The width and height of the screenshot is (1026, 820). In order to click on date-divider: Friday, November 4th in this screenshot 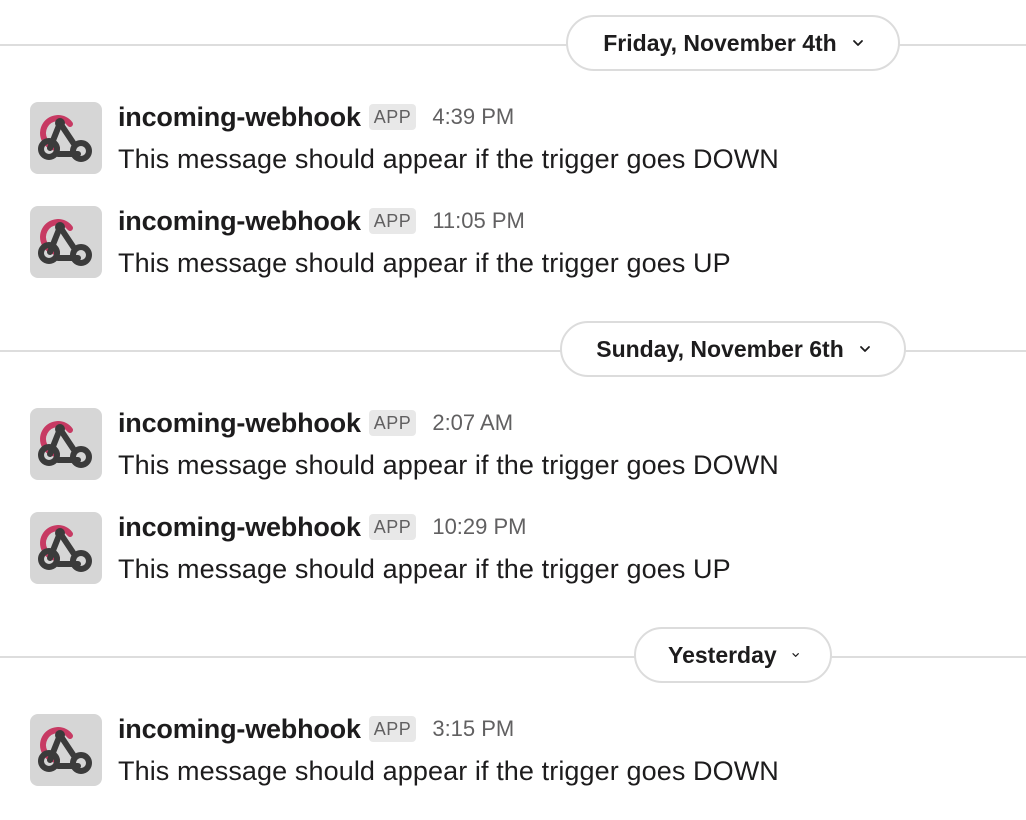, I will do `click(513, 45)`.